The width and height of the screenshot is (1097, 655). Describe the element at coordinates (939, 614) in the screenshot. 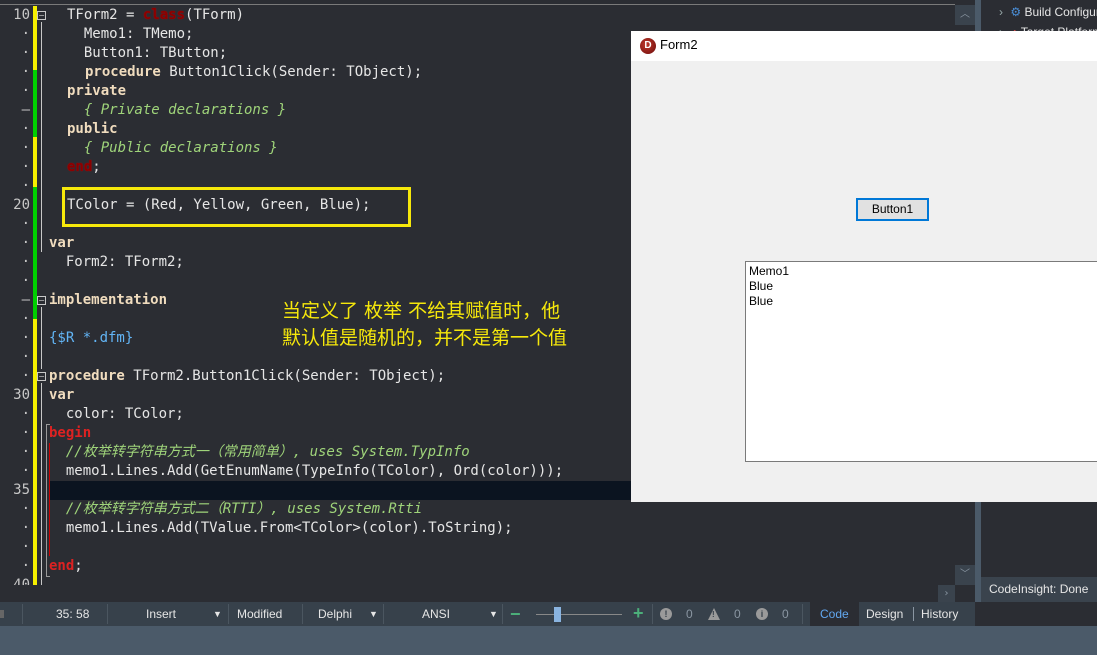

I see `tab-history: History` at that location.